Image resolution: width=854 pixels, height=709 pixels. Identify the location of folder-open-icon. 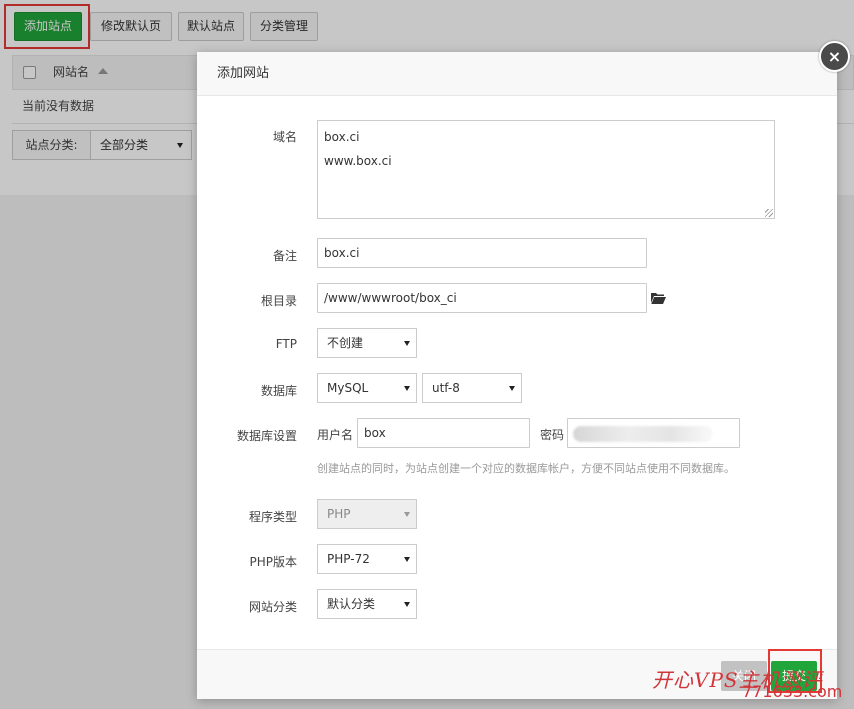
(658, 298).